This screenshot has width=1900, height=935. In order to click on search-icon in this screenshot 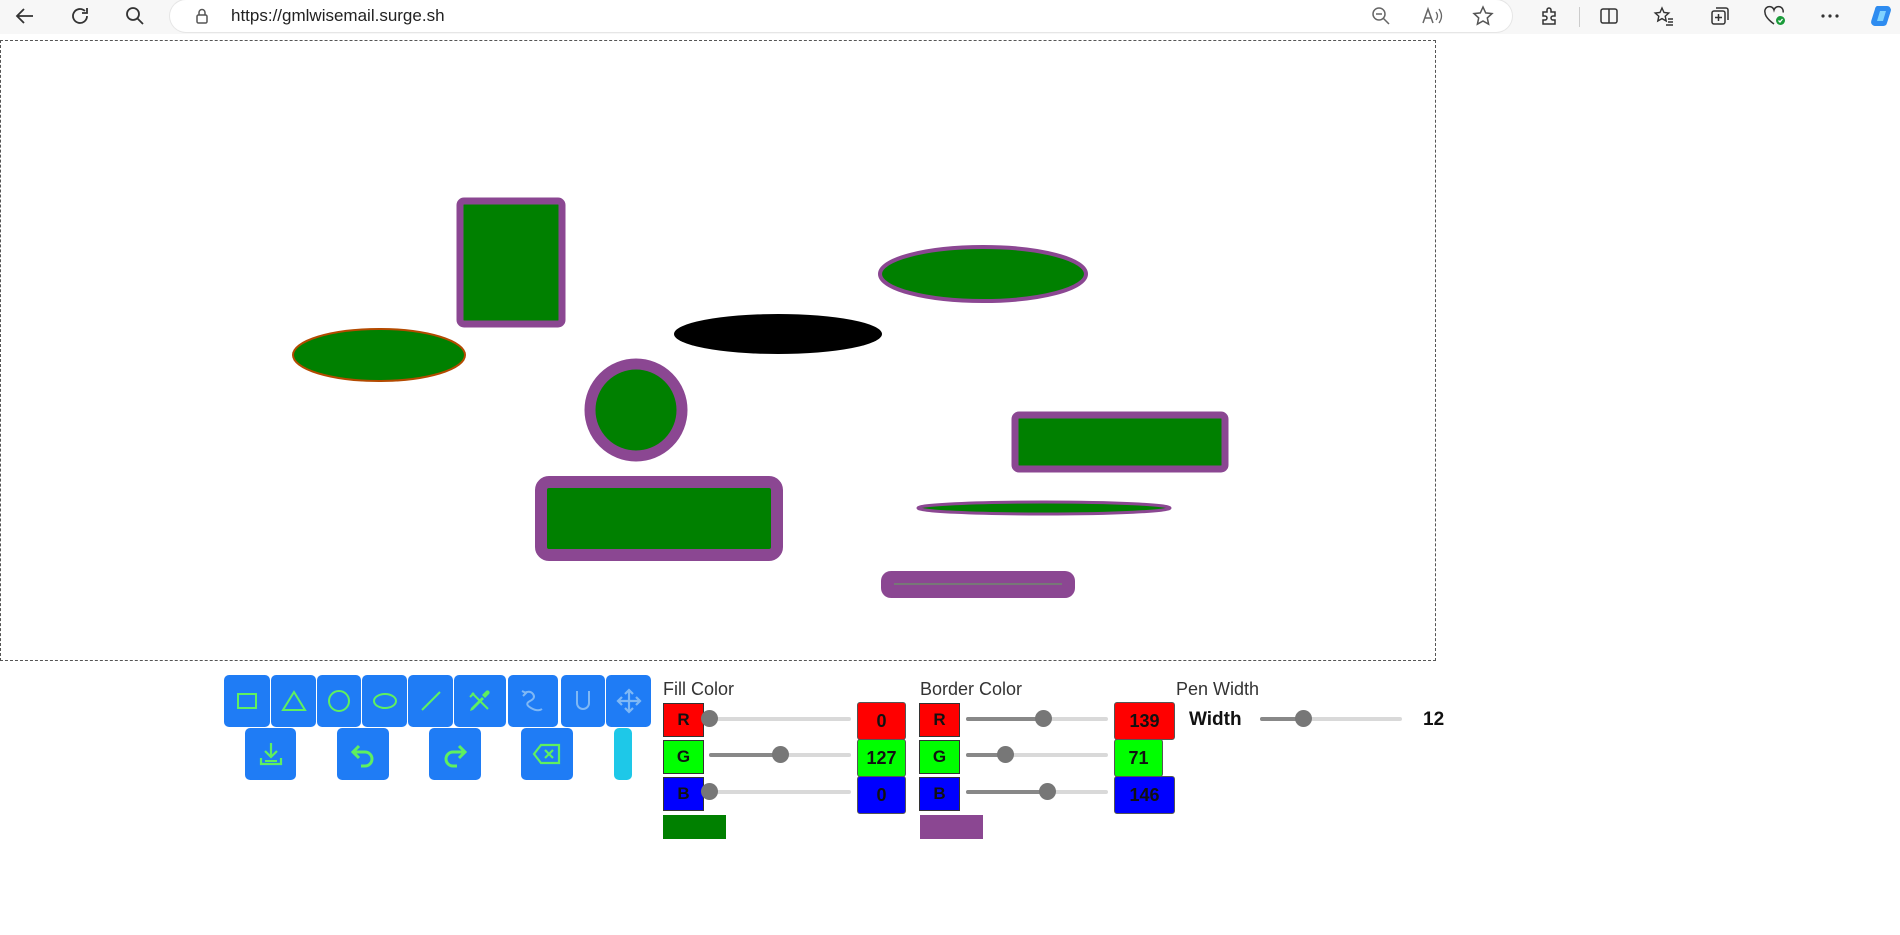, I will do `click(135, 16)`.